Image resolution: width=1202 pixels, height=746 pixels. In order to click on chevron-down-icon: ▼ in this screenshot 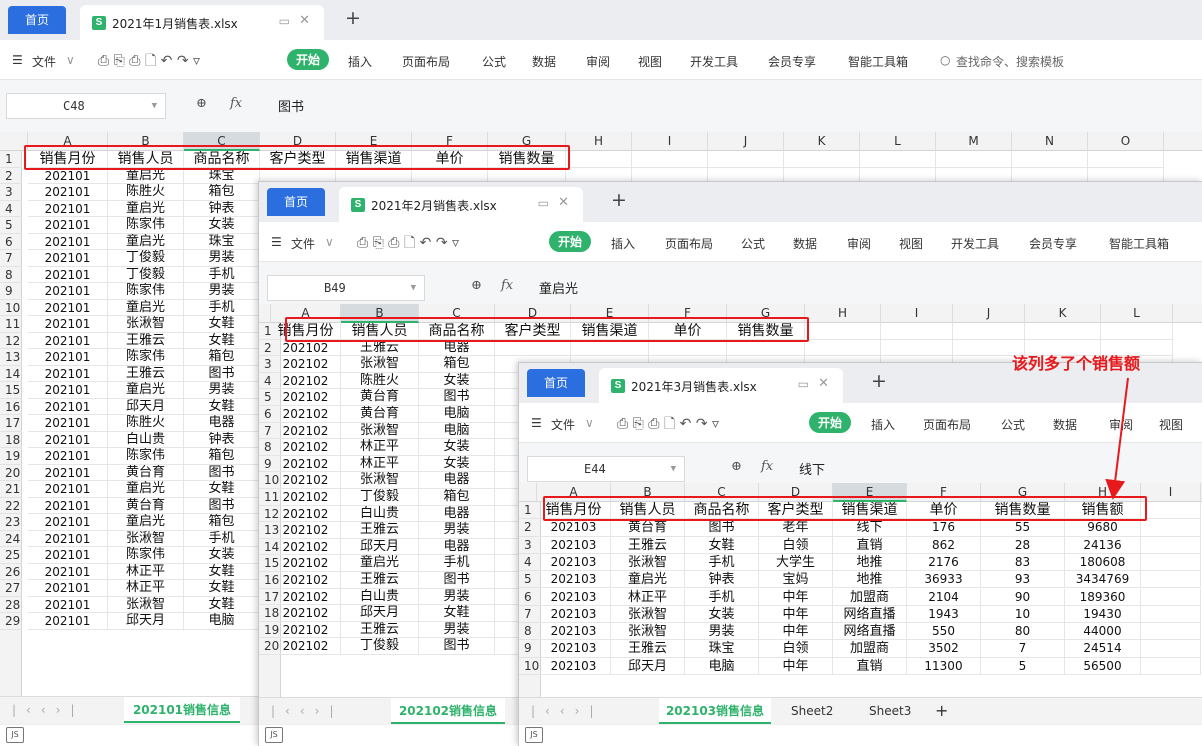, I will do `click(413, 288)`.